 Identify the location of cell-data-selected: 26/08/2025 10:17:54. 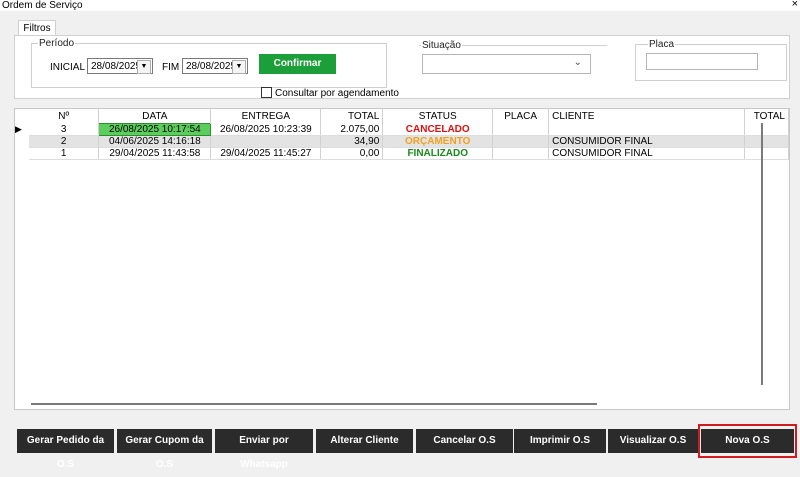
(155, 129).